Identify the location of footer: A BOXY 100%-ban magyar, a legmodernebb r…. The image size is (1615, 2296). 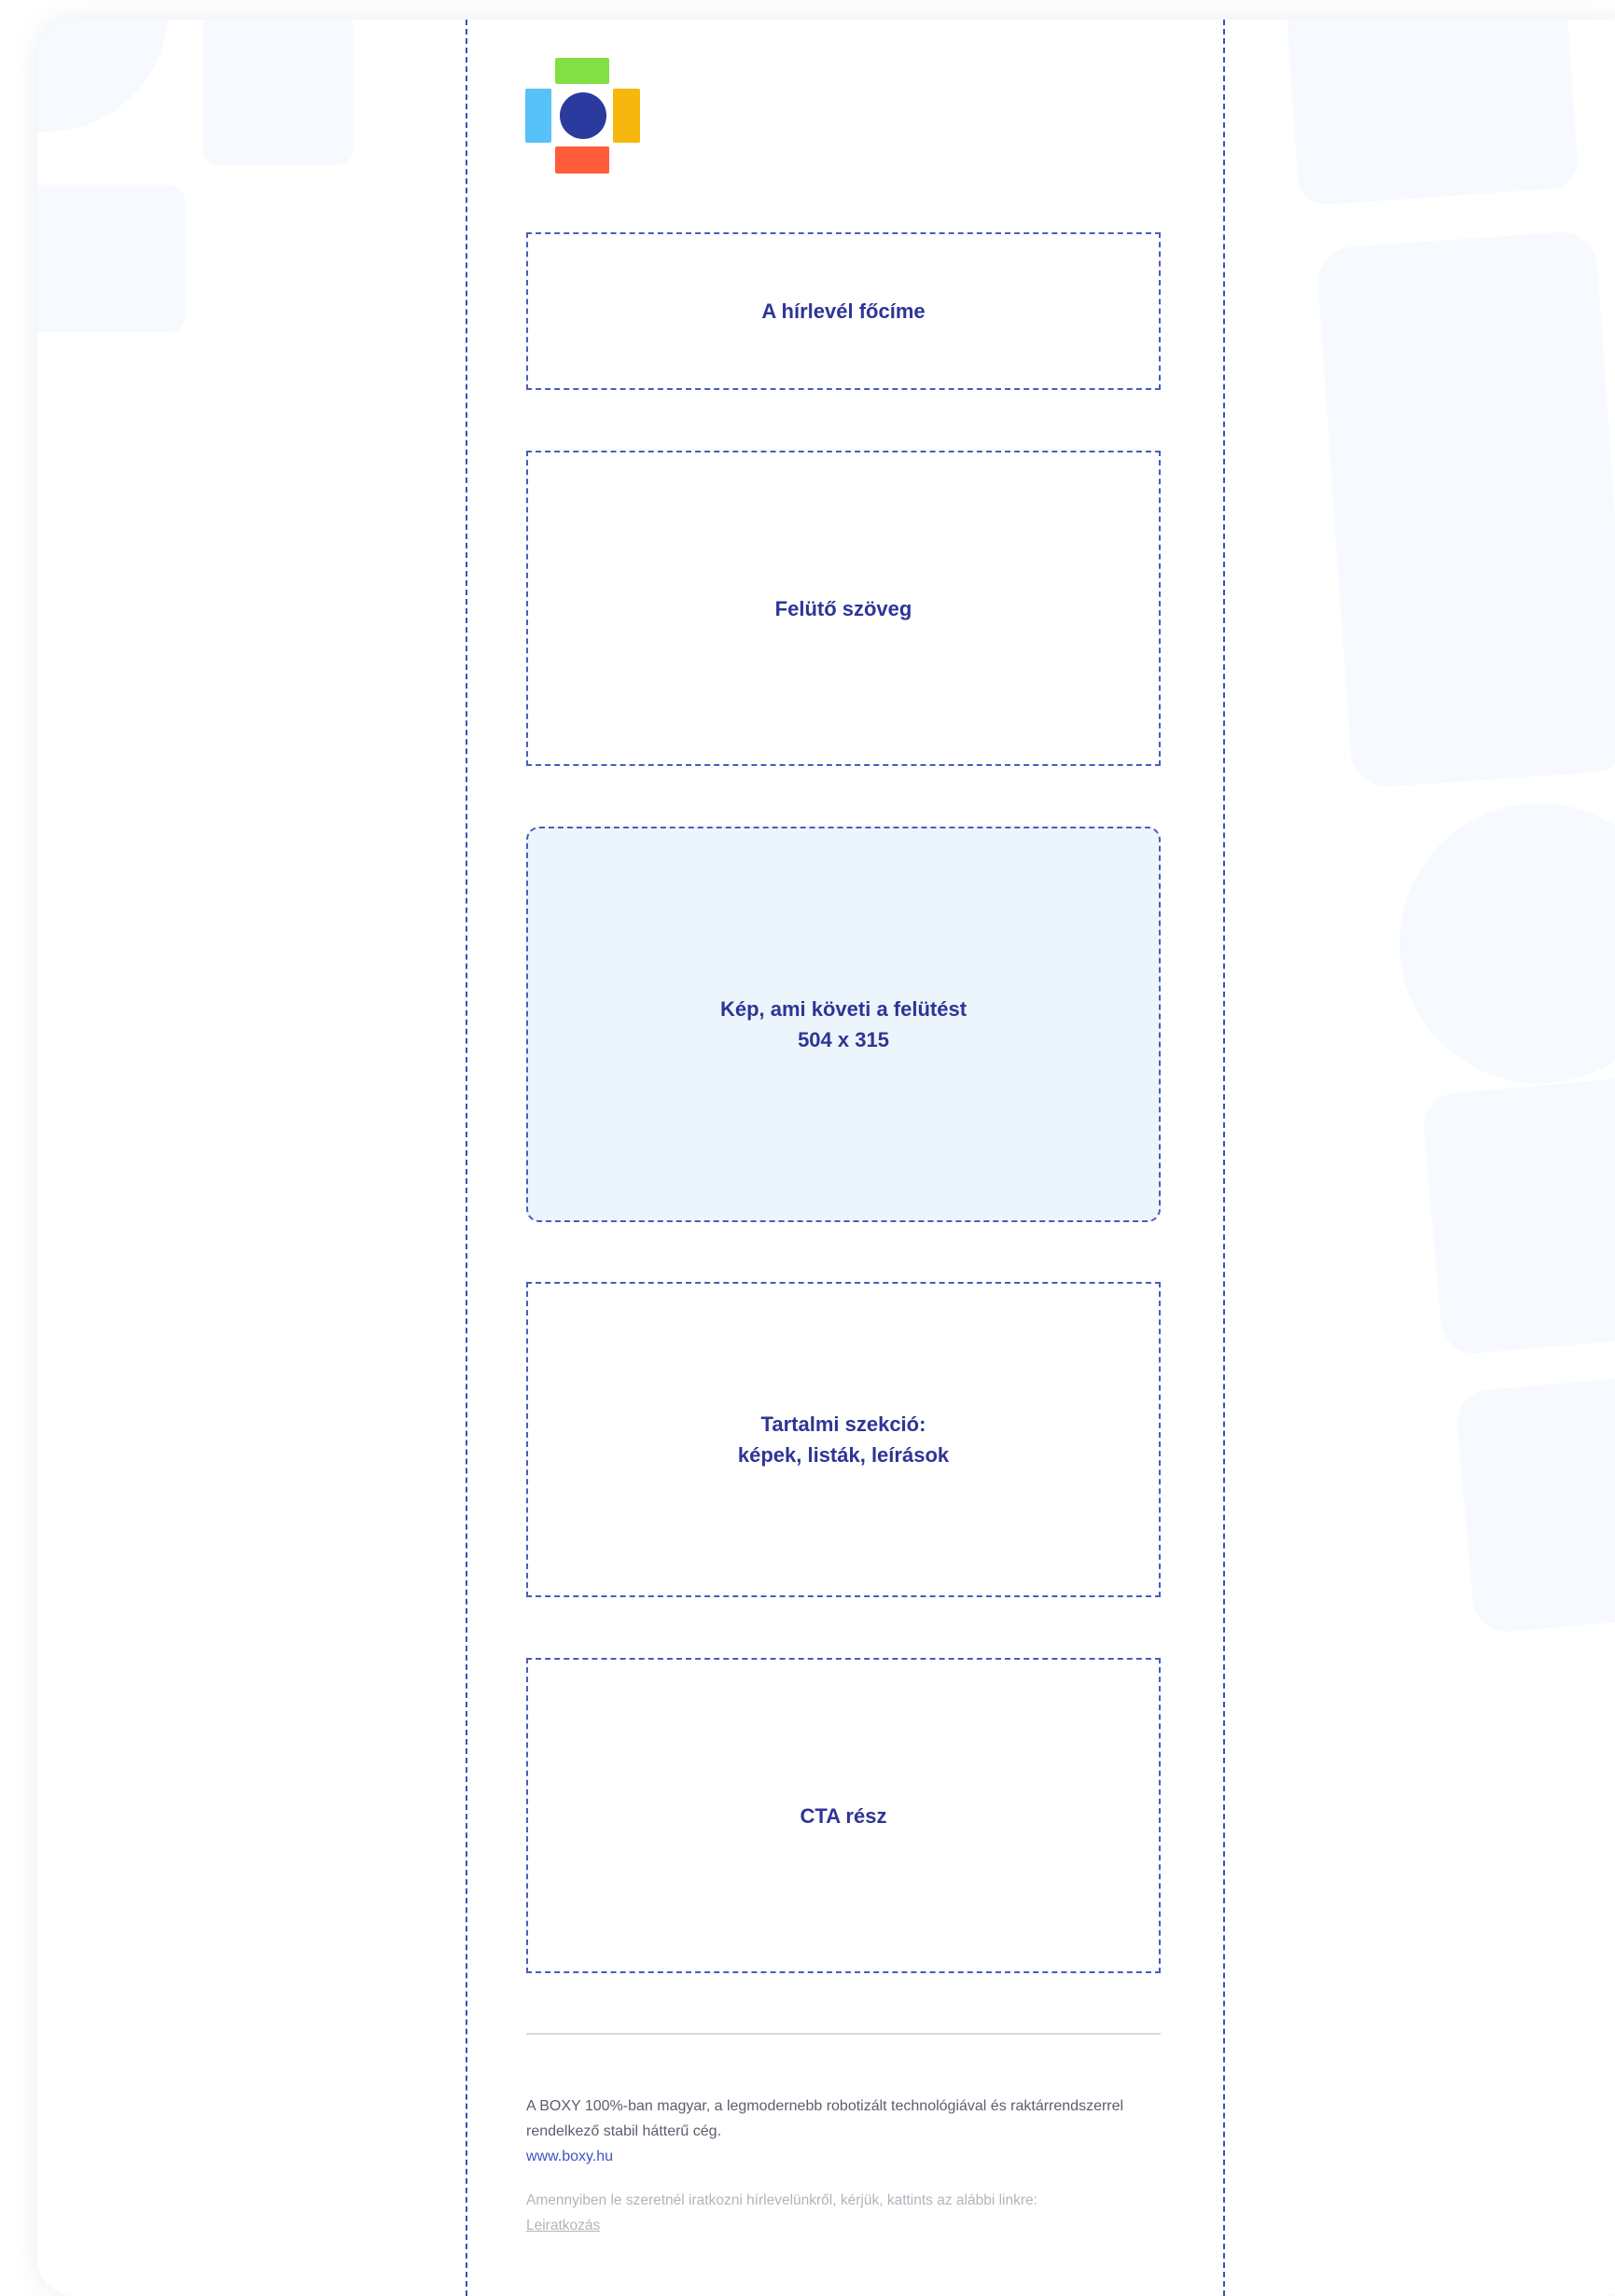
(843, 2166).